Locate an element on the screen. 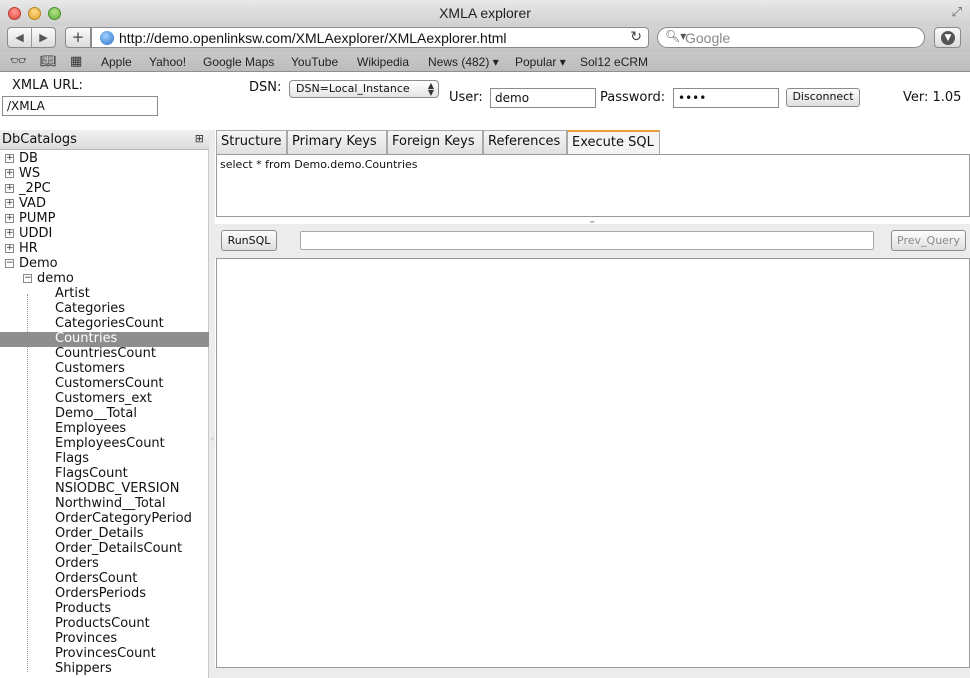 This screenshot has width=970, height=678. tree-table-ordercategoryperiod: OrderCategoryPeriod is located at coordinates (104, 519).